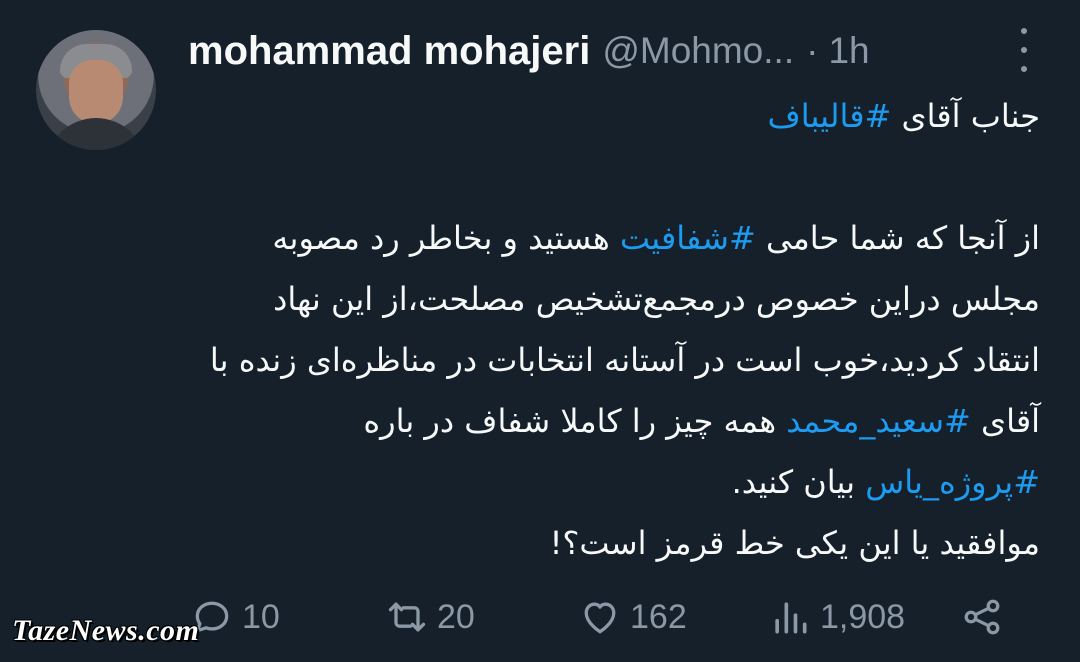 This screenshot has width=1080, height=662. I want to click on more-vertical-icon, so click(1024, 50).